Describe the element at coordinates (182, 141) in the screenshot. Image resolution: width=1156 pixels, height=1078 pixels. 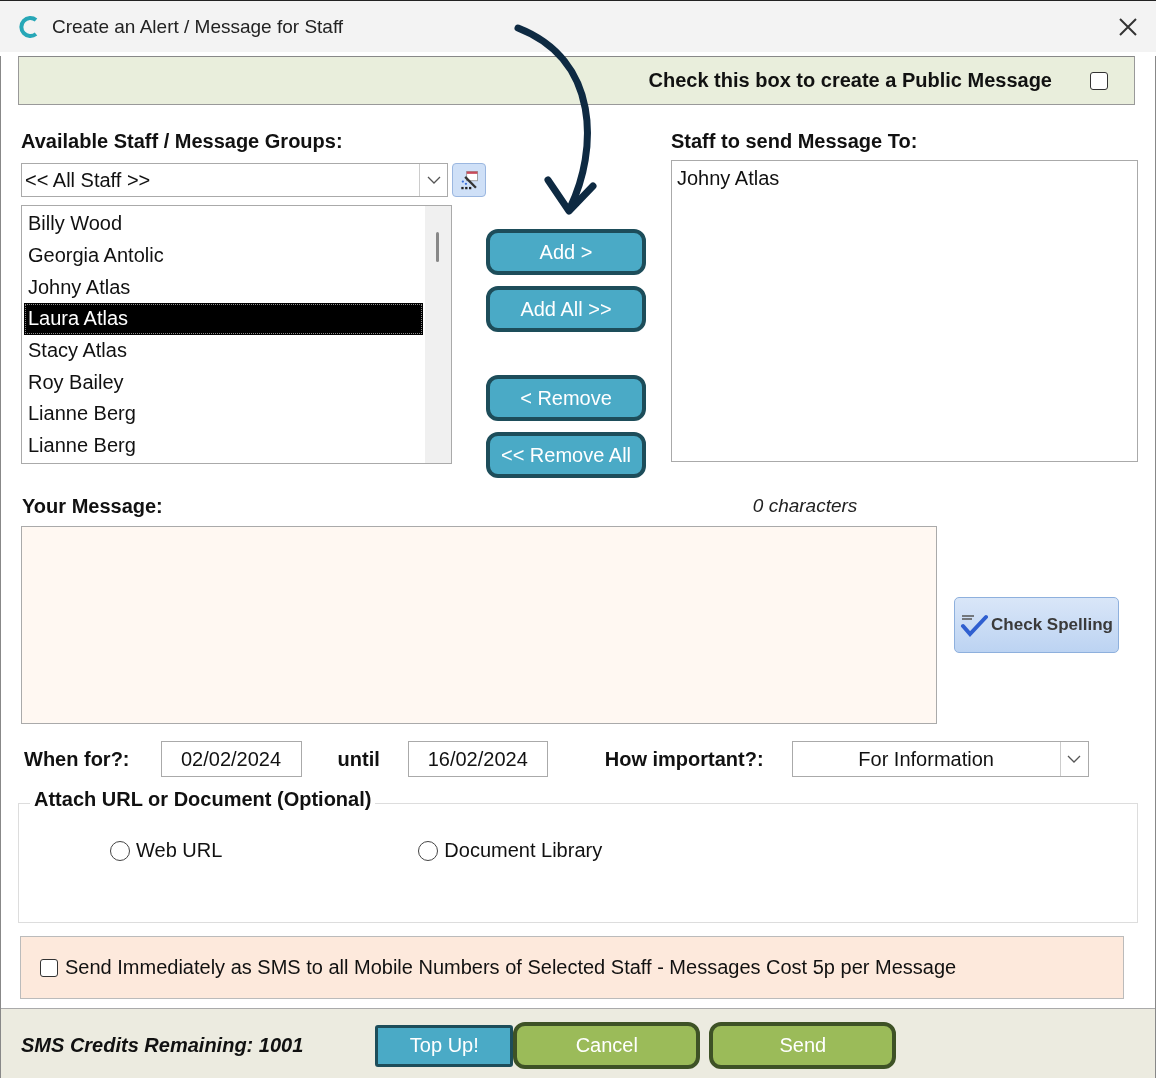
I see `available-staff-label: Available Staff / Message Groups:` at that location.